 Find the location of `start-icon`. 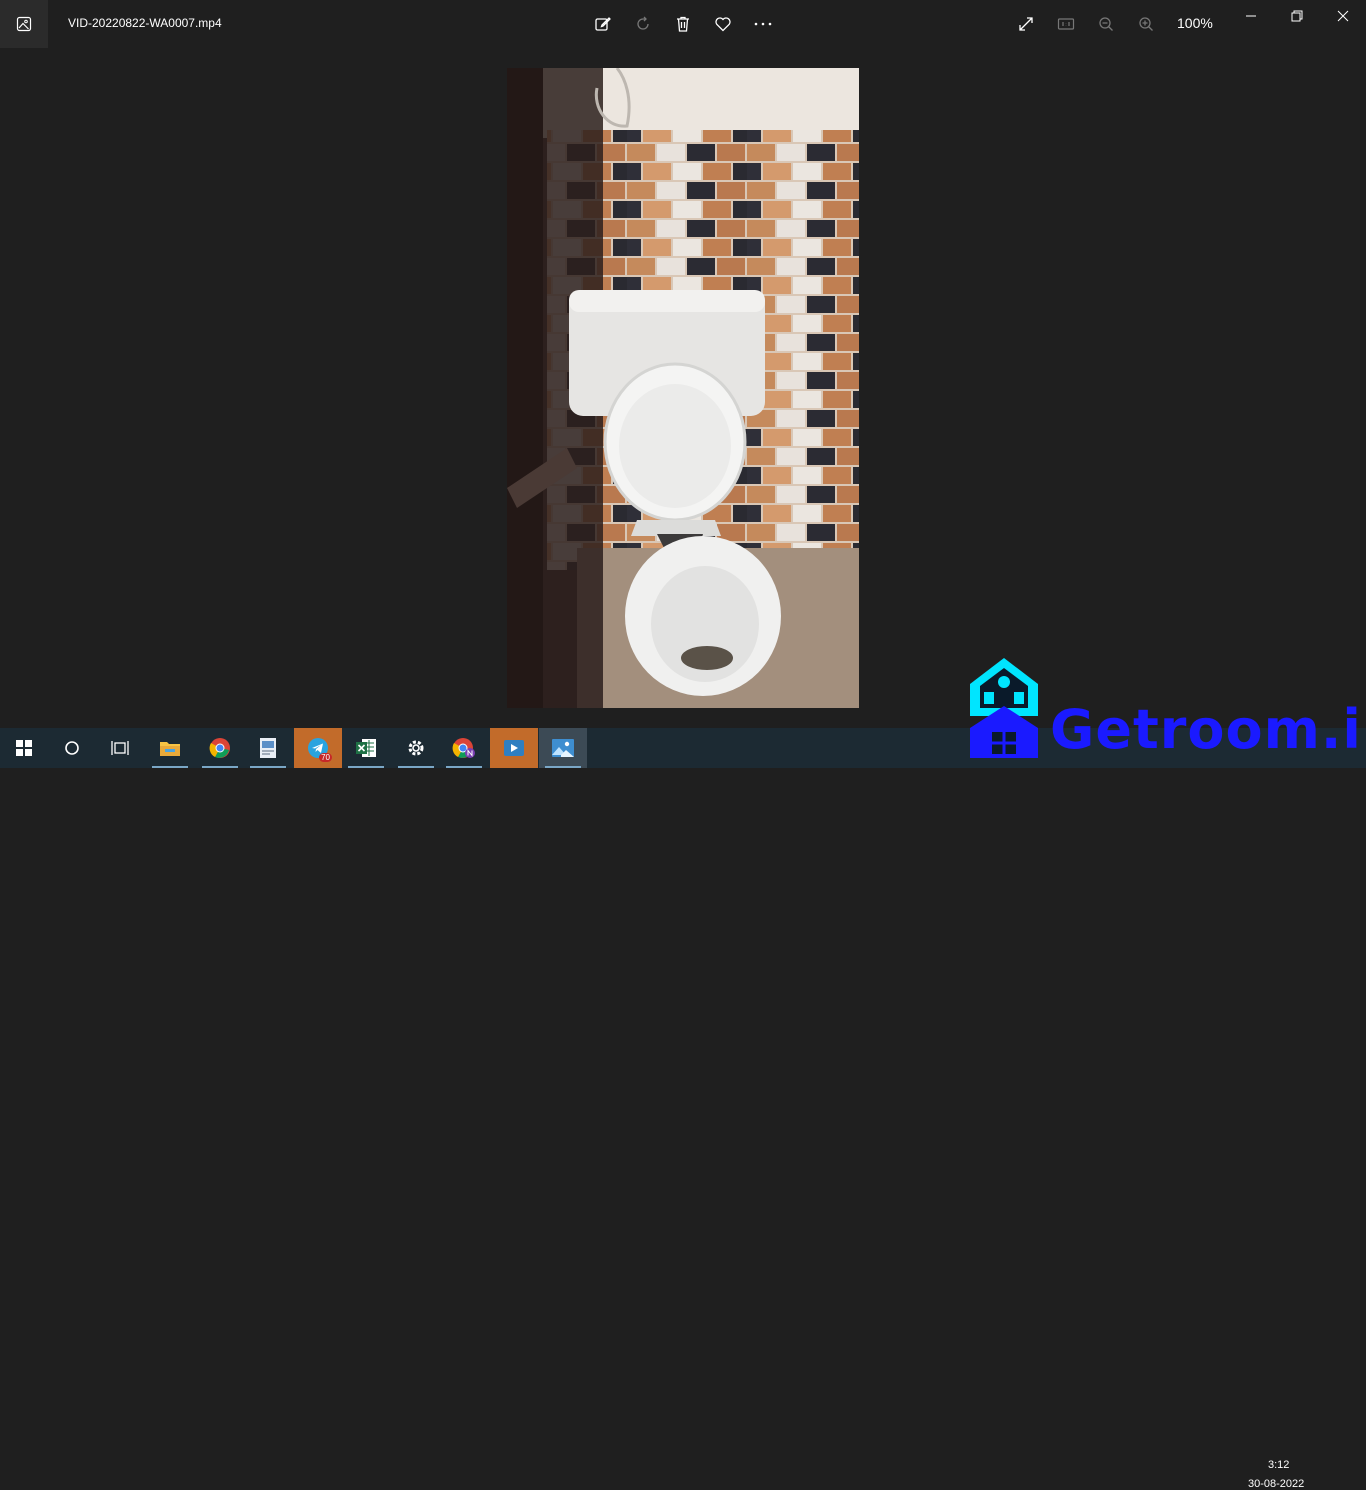

start-icon is located at coordinates (24, 748).